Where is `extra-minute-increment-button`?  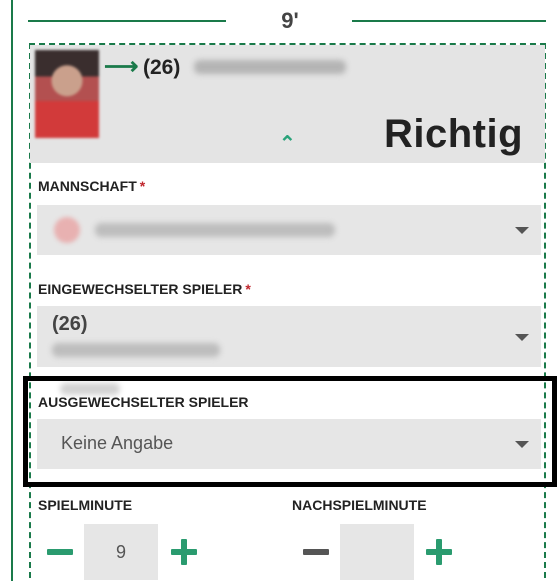 extra-minute-increment-button is located at coordinates (439, 552).